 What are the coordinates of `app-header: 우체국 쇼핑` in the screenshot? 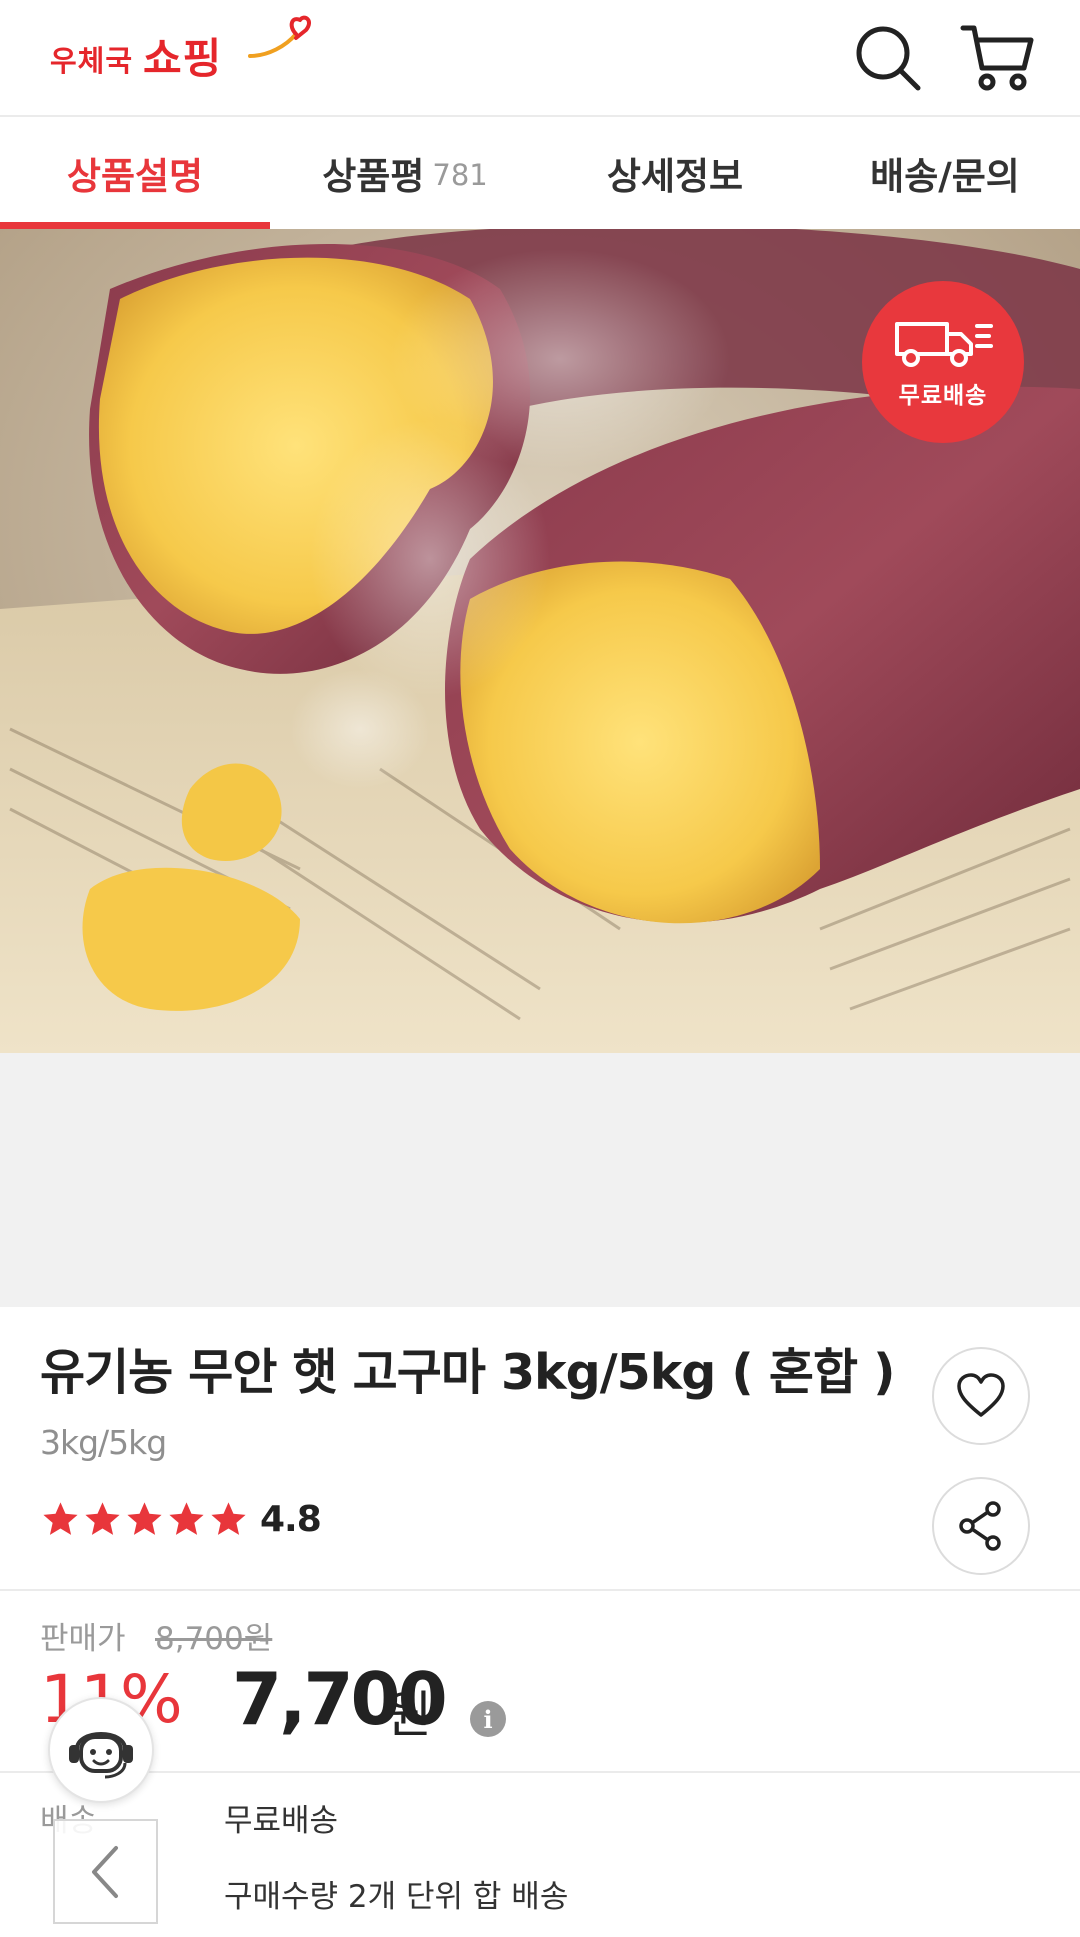 It's located at (540, 58).